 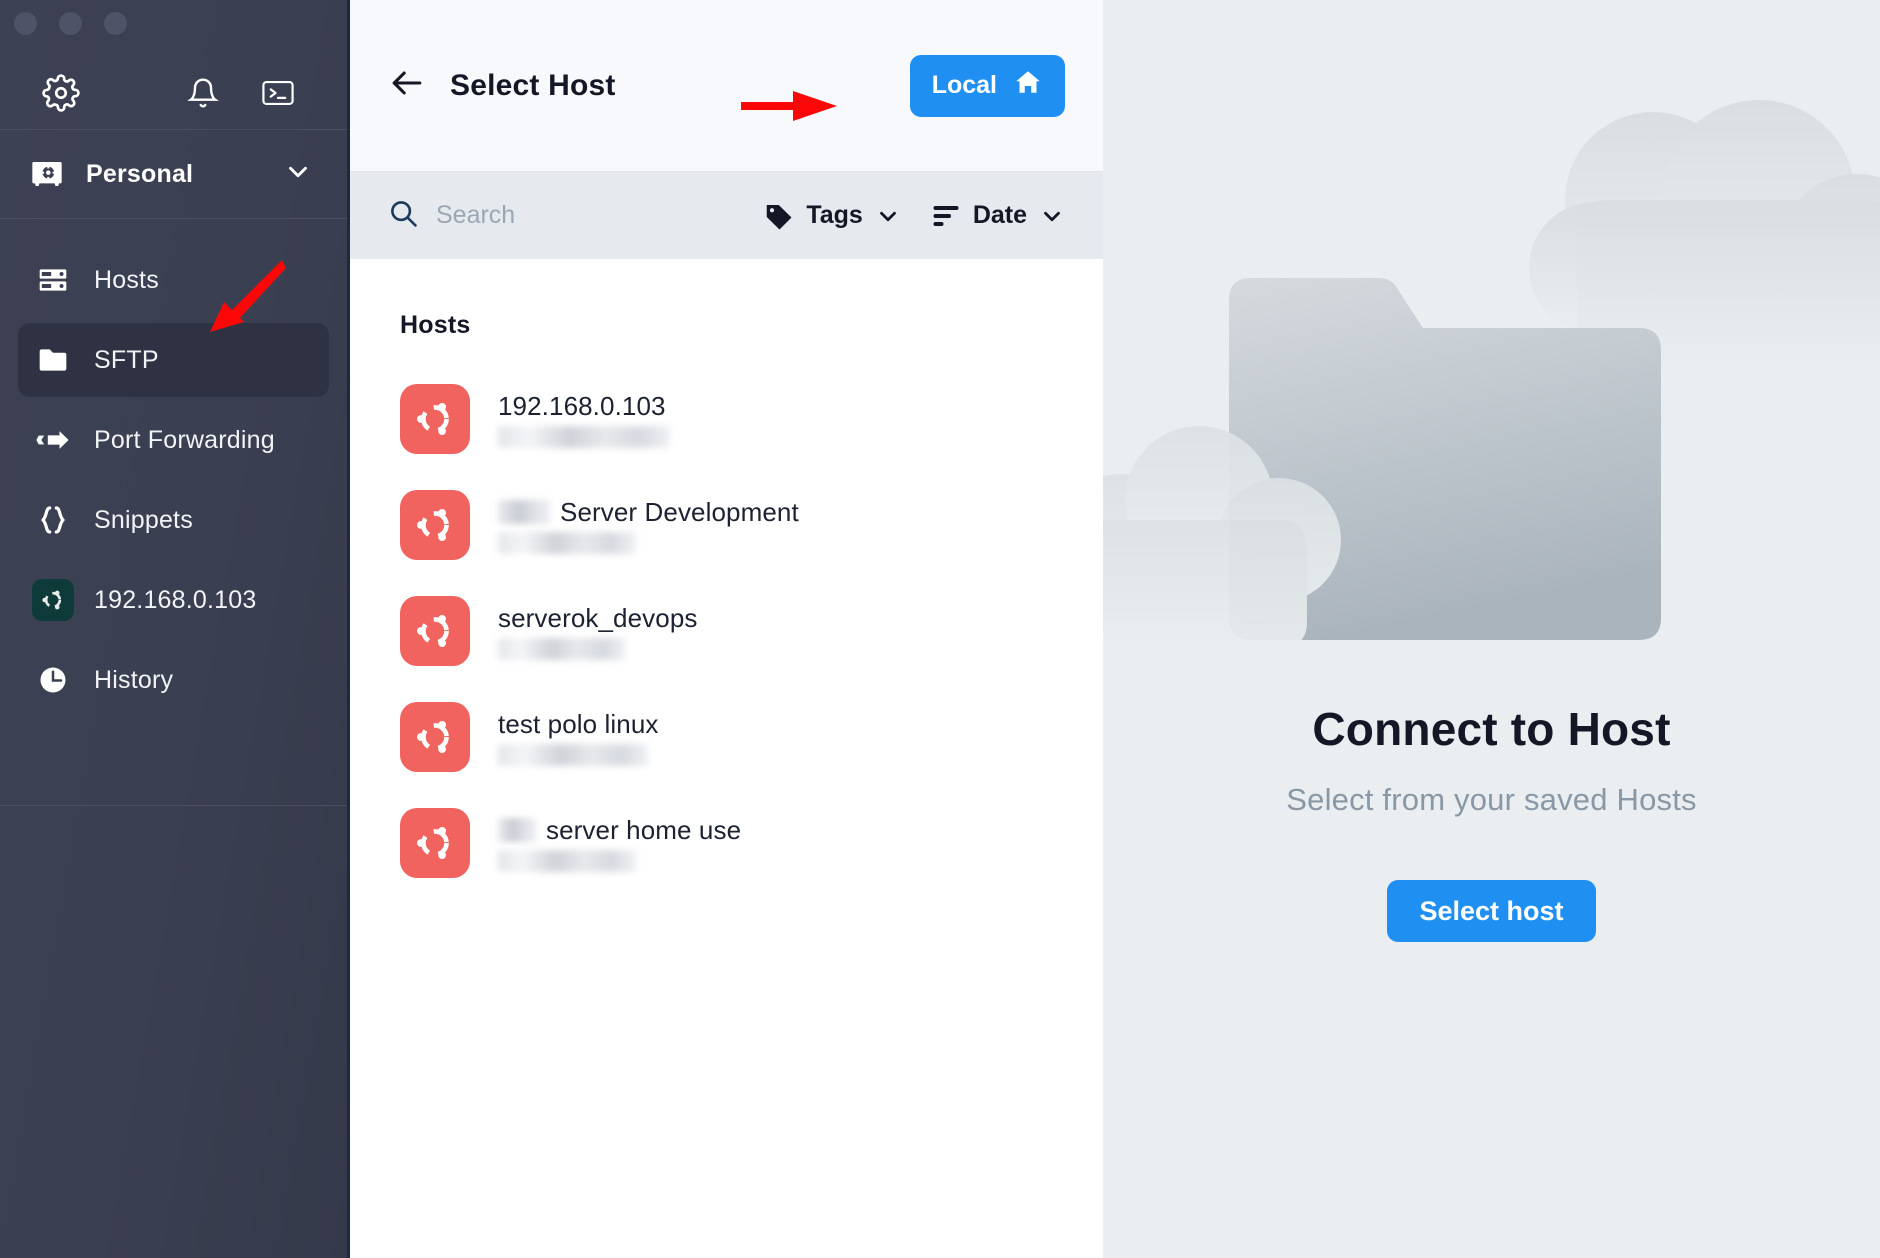 What do you see at coordinates (25, 23) in the screenshot?
I see `close-window-button` at bounding box center [25, 23].